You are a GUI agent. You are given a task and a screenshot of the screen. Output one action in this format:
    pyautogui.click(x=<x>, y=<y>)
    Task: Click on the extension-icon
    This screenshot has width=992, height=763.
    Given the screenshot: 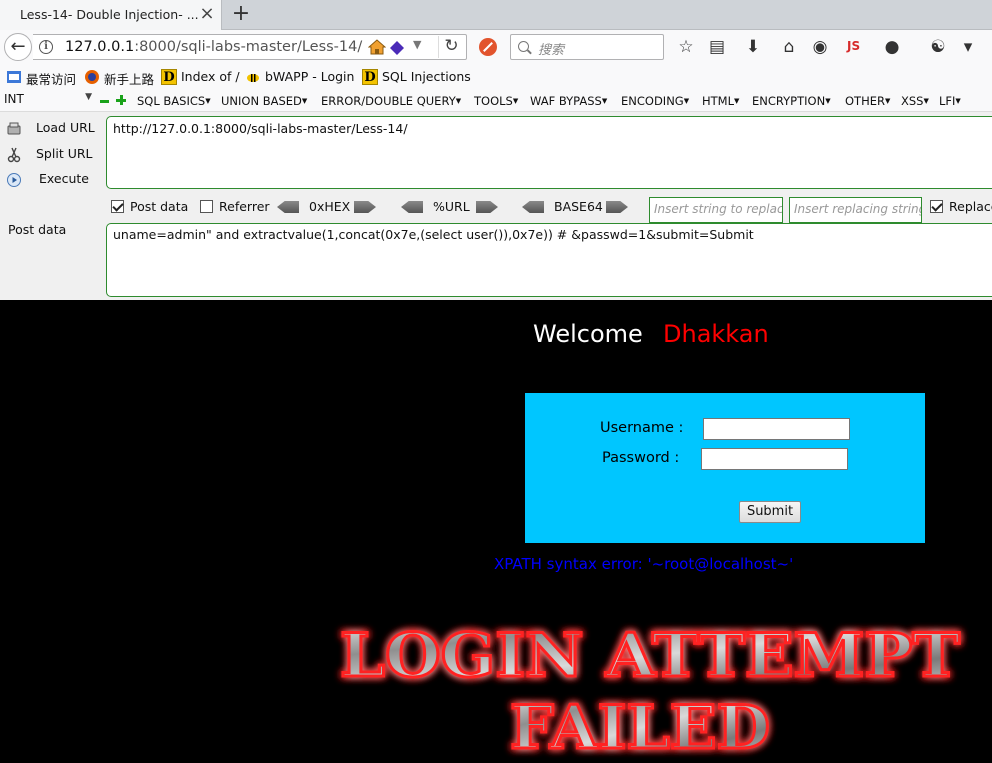 What is the action you would take?
    pyautogui.click(x=397, y=48)
    